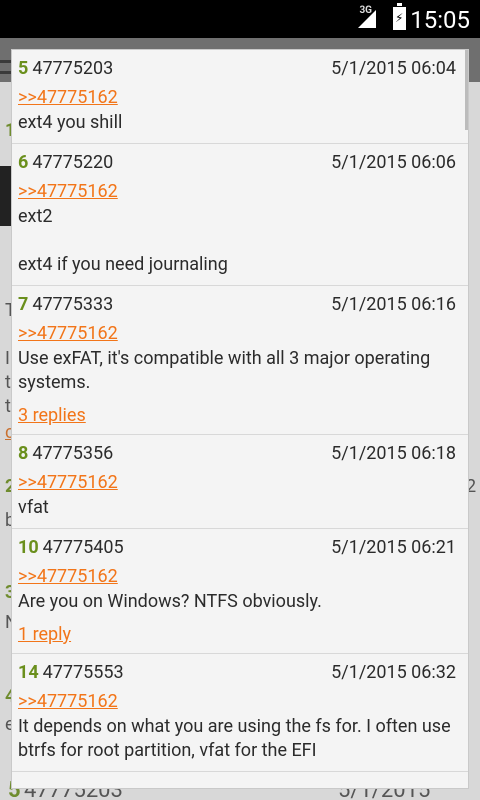 Image resolution: width=480 pixels, height=800 pixels. Describe the element at coordinates (73, 68) in the screenshot. I see `post-id: 47775203` at that location.